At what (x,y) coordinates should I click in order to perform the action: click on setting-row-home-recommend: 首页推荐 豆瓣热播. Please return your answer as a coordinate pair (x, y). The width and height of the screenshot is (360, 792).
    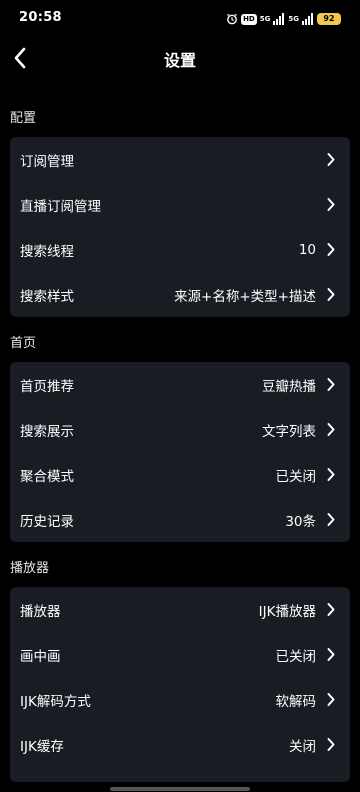
    Looking at the image, I should click on (180, 384).